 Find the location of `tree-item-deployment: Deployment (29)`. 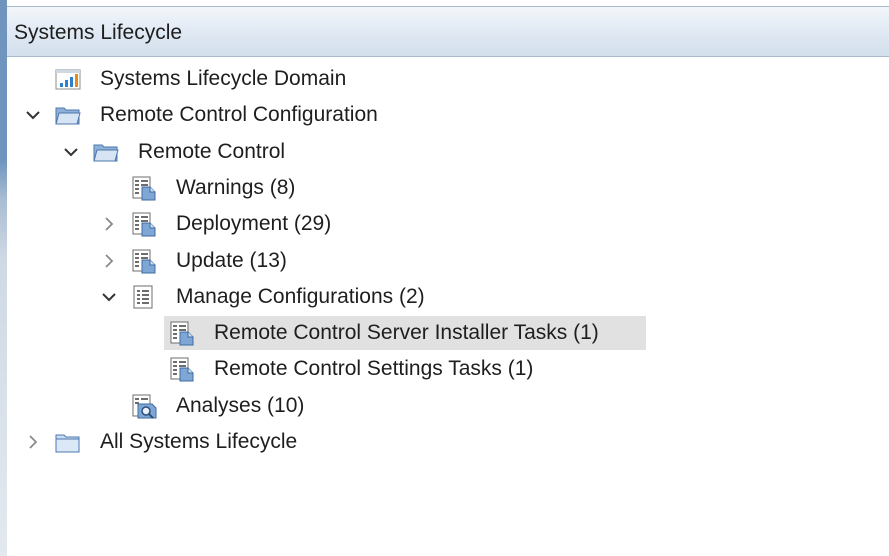

tree-item-deployment: Deployment (29) is located at coordinates (448, 224).